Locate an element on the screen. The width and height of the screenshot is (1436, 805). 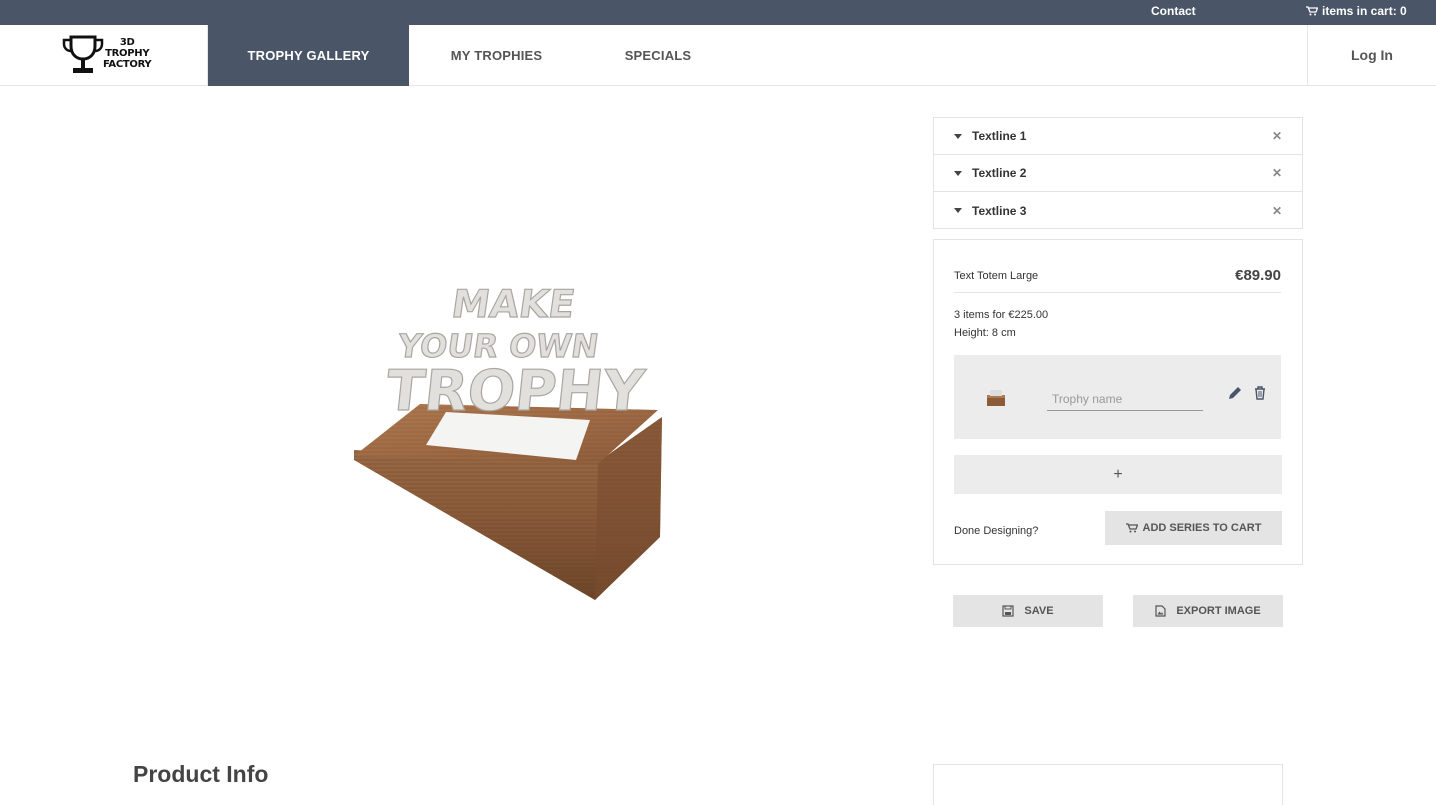
textline-accordion: Textline 1 ✕ Textline 2 ✕ Textline 3 ✕ is located at coordinates (1118, 173).